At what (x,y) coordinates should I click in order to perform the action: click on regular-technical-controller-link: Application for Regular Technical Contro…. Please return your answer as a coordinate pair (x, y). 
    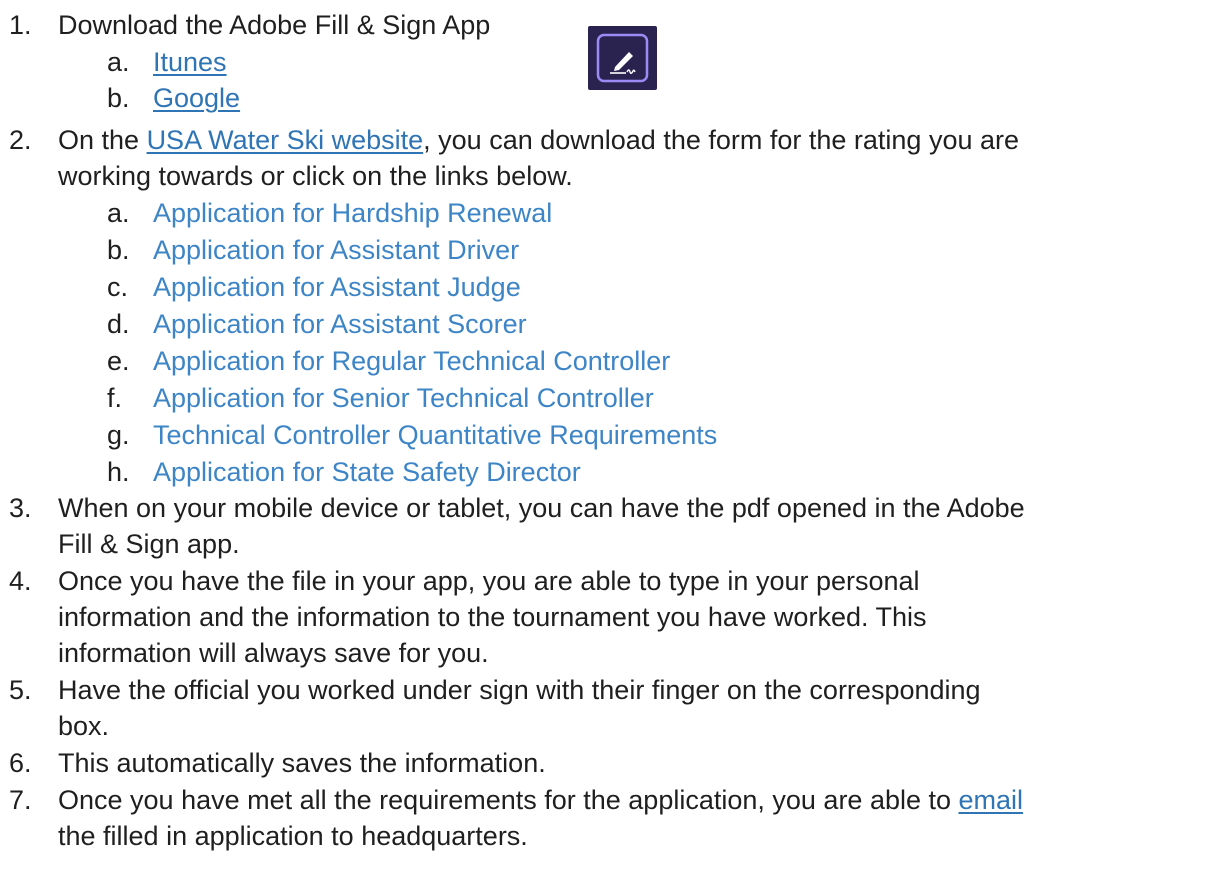
    Looking at the image, I should click on (411, 361).